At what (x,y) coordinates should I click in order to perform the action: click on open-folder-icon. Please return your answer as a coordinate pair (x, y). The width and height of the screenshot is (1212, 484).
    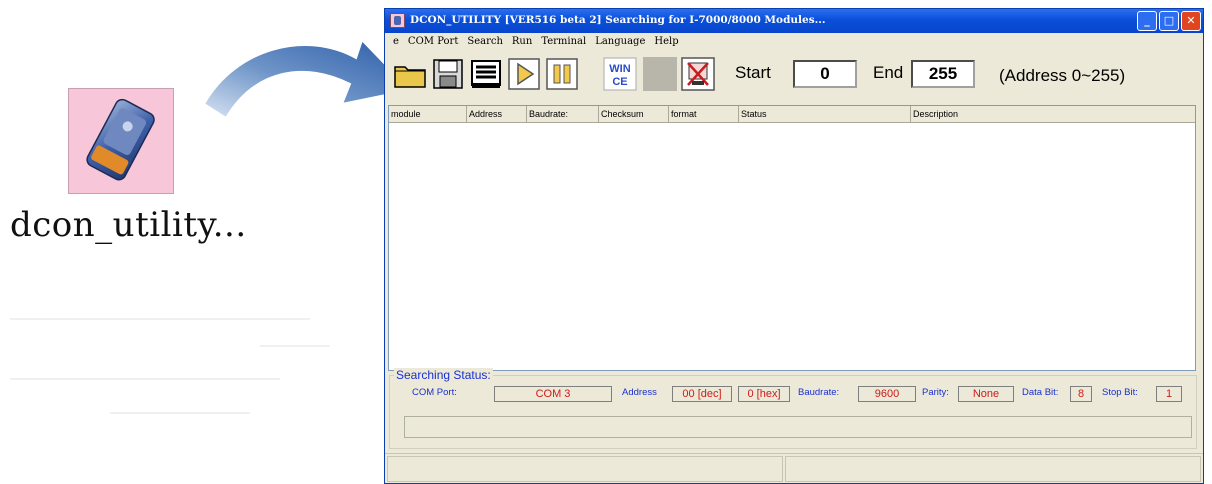
    Looking at the image, I should click on (410, 74).